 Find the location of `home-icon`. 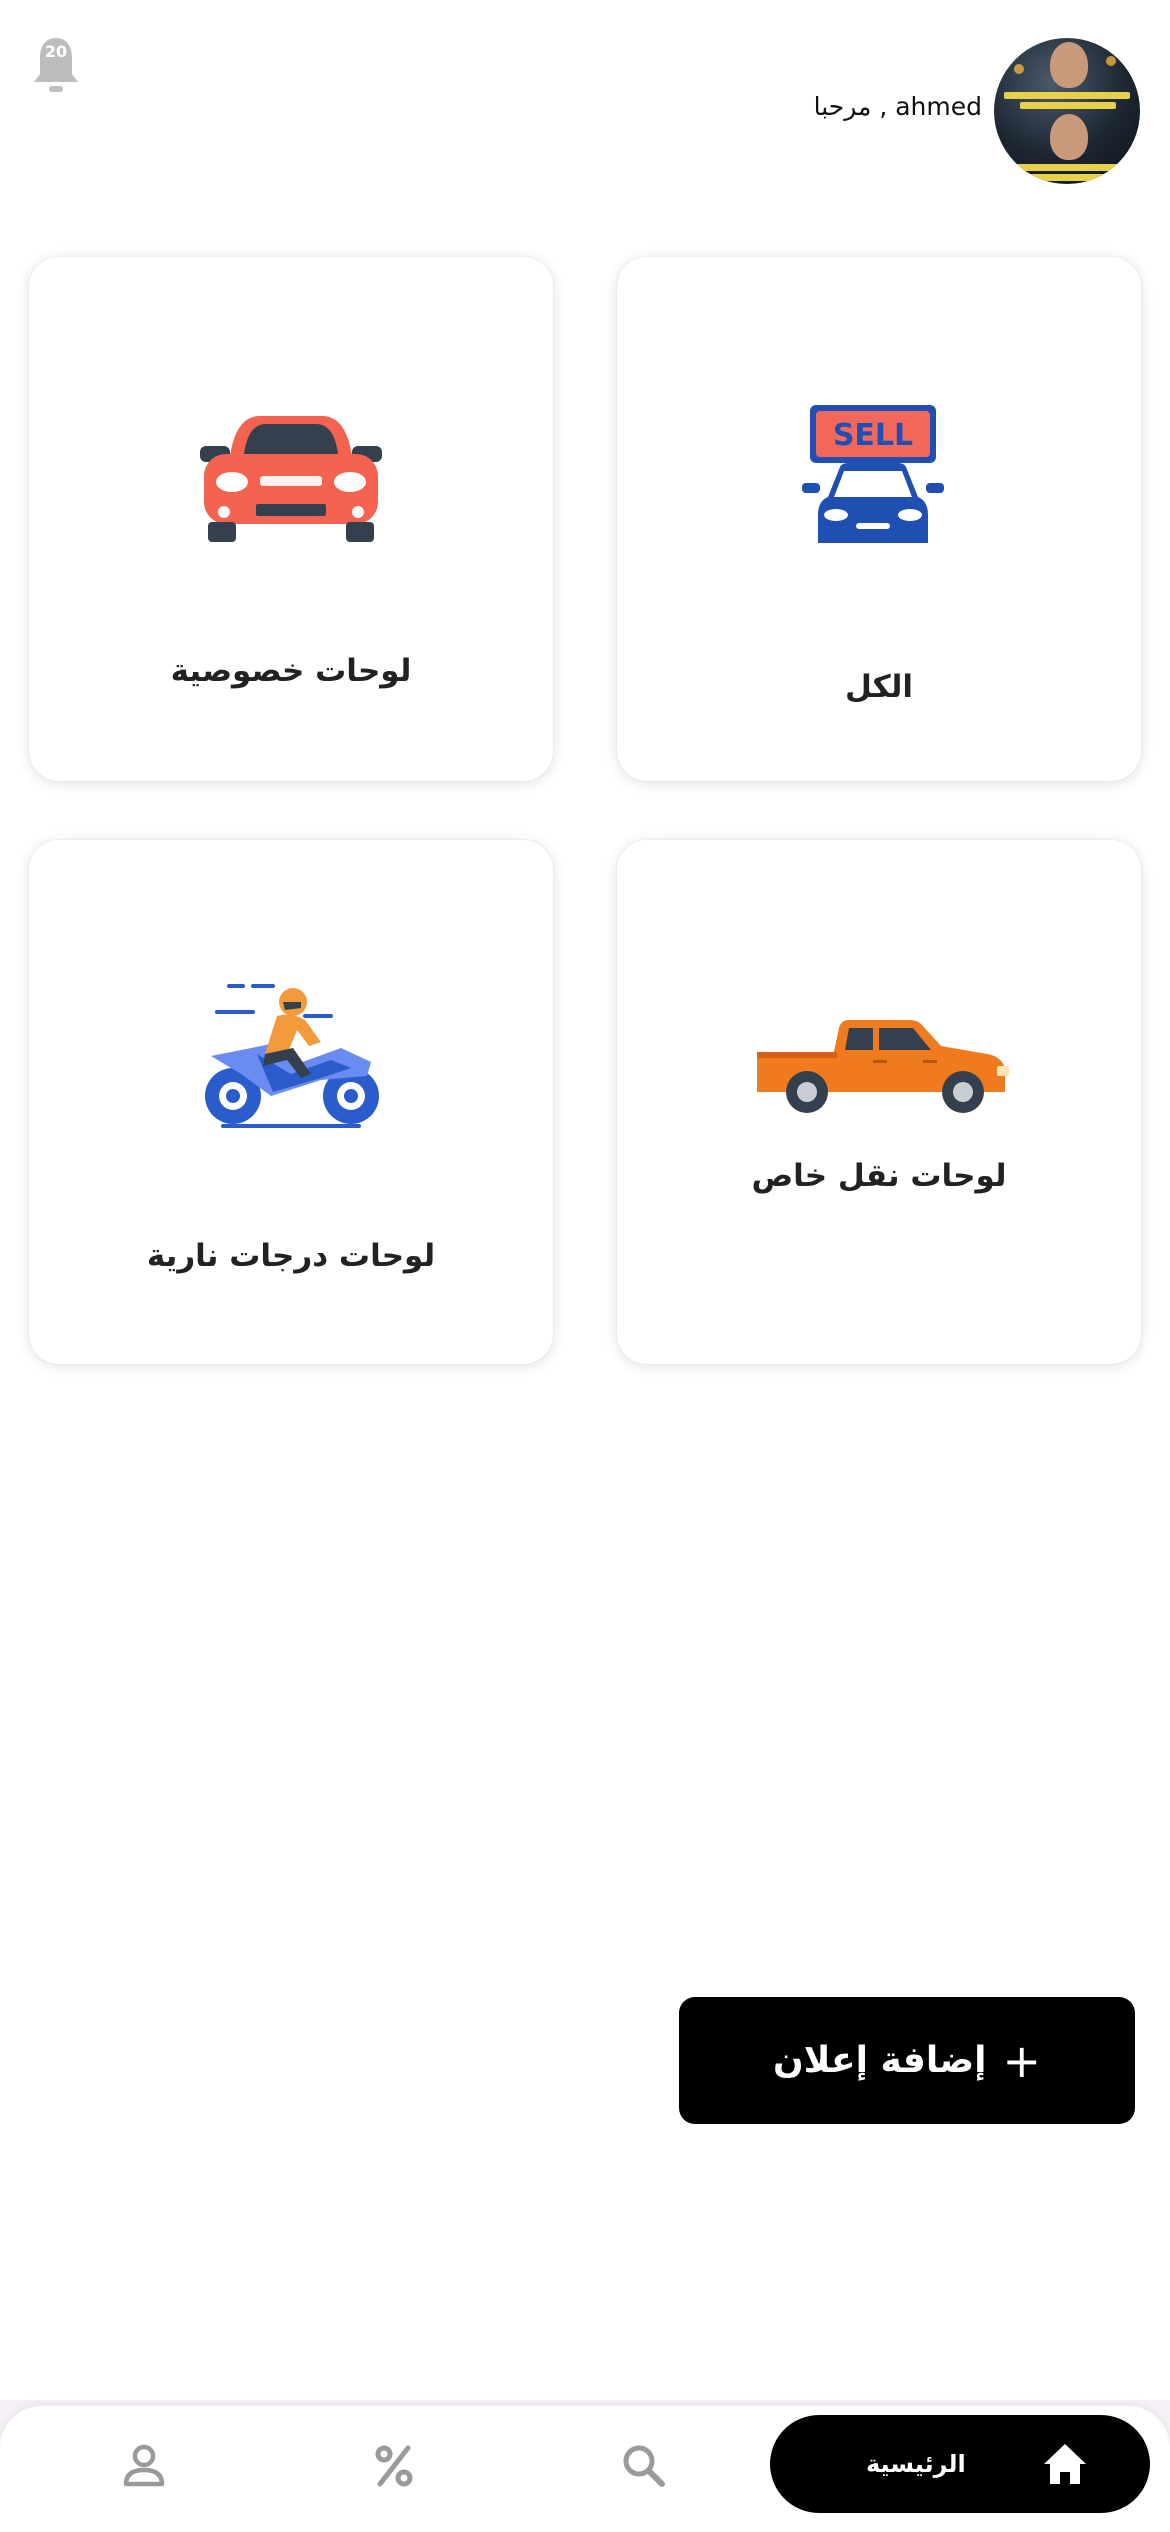

home-icon is located at coordinates (1065, 2464).